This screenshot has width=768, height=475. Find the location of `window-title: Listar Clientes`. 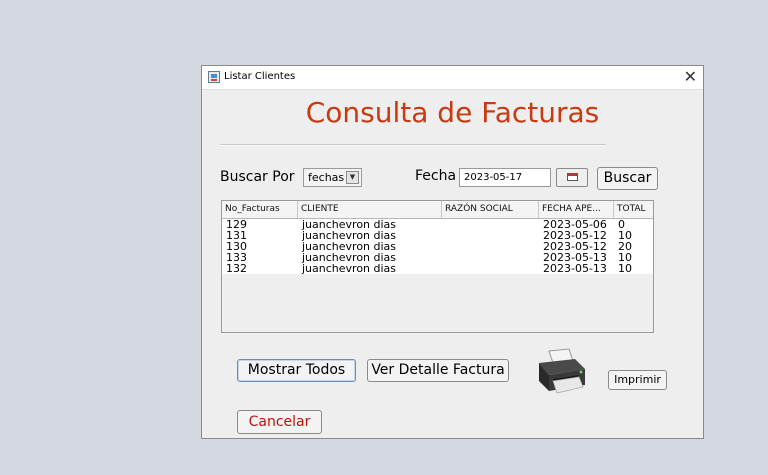

window-title: Listar Clientes is located at coordinates (260, 76).